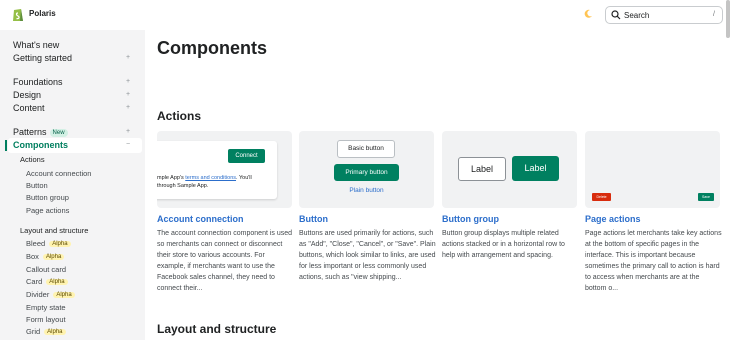 The width and height of the screenshot is (730, 340). Describe the element at coordinates (183, 186) in the screenshot. I see `terms-text-line2: through Sample App.` at that location.